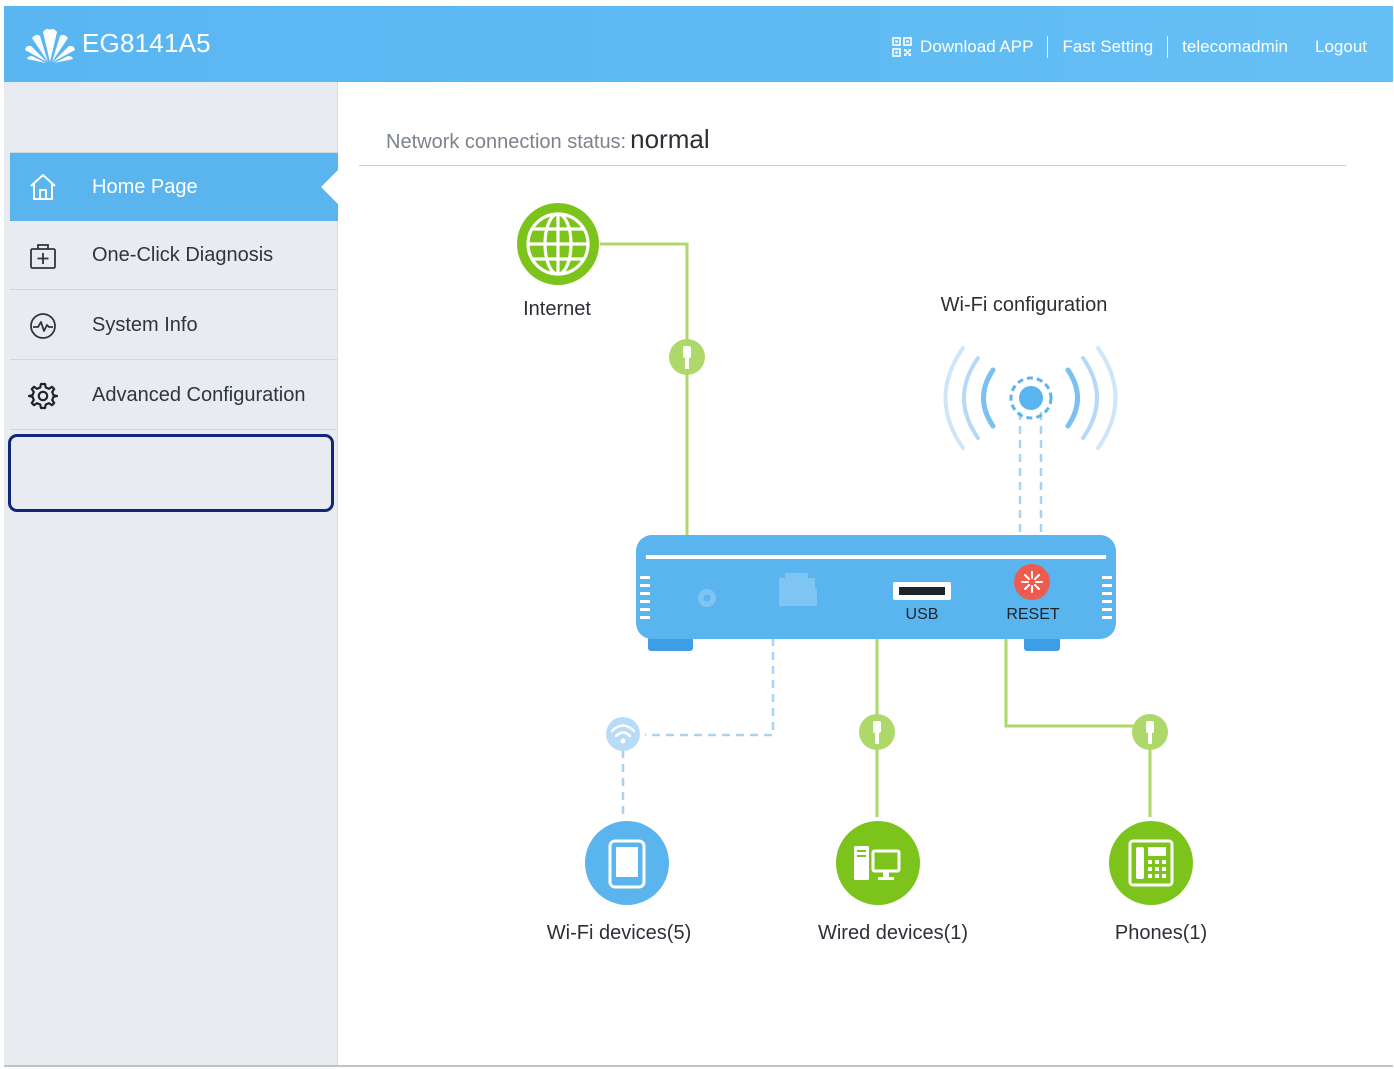 This screenshot has width=1394, height=1069. I want to click on user-account-link: telecomadmin, so click(1235, 47).